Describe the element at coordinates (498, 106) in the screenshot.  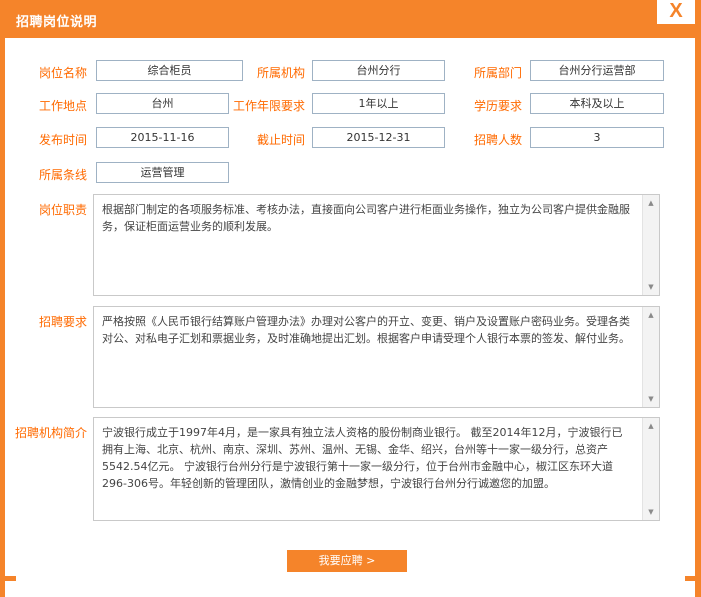
I see `education-label: 学历要求` at that location.